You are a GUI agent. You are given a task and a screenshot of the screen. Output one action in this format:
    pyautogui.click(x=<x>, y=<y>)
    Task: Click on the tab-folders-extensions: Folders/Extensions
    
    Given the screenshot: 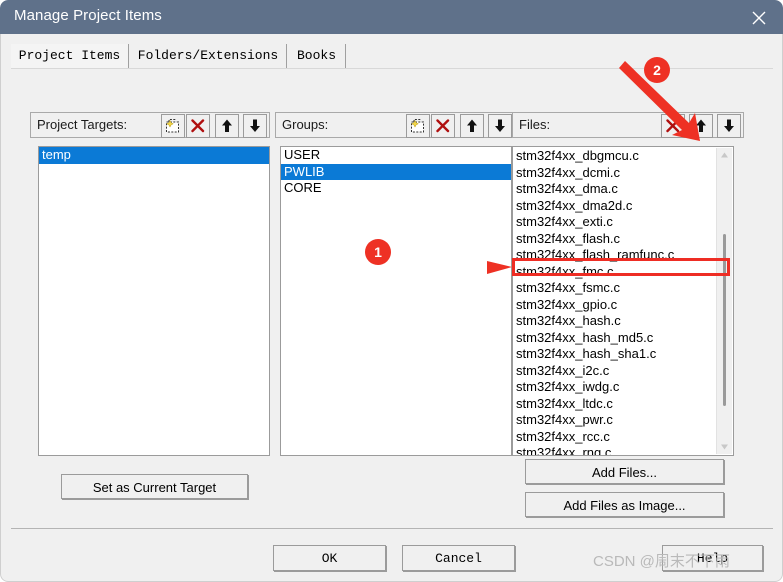 What is the action you would take?
    pyautogui.click(x=208, y=56)
    